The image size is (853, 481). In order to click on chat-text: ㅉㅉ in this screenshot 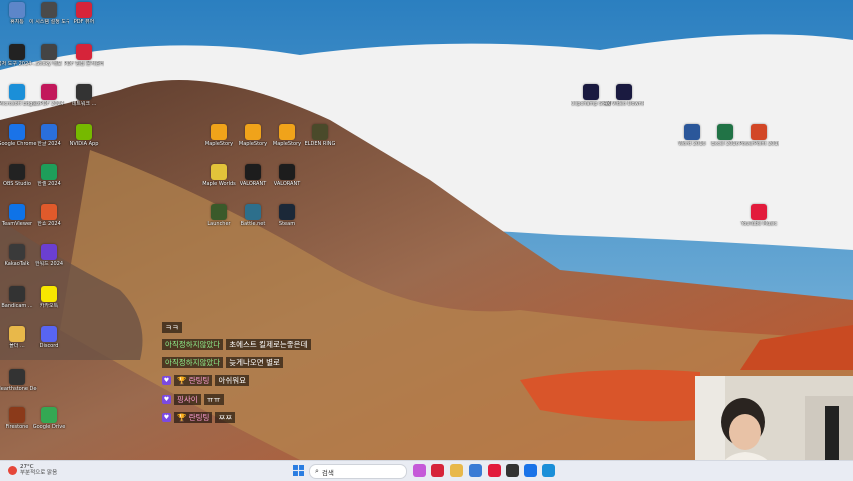, I will do `click(225, 417)`.